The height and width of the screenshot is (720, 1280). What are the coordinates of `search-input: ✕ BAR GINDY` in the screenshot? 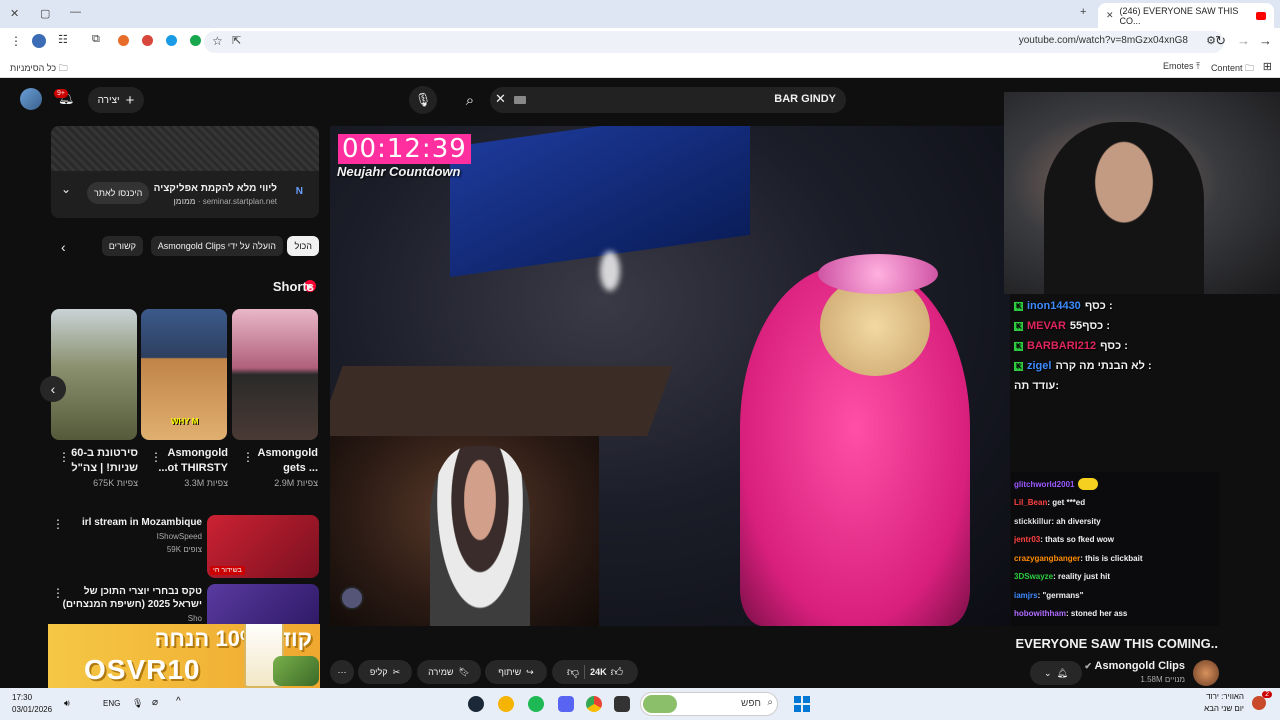 It's located at (668, 100).